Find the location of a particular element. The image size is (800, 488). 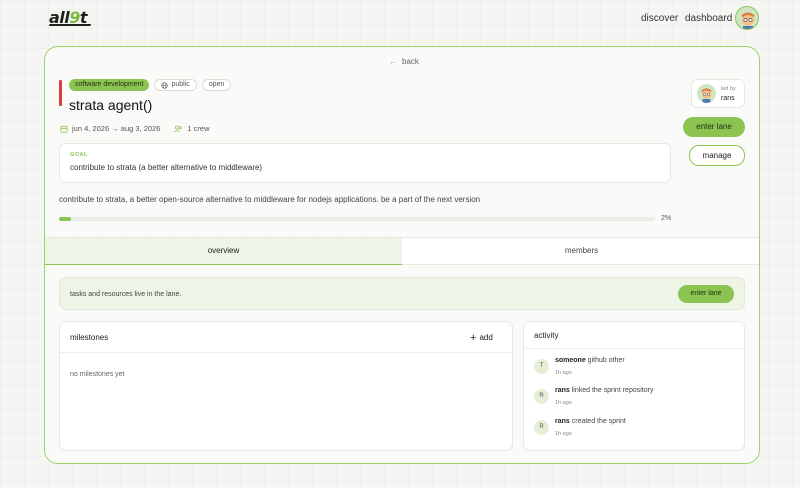

leader-avatar is located at coordinates (706, 93).